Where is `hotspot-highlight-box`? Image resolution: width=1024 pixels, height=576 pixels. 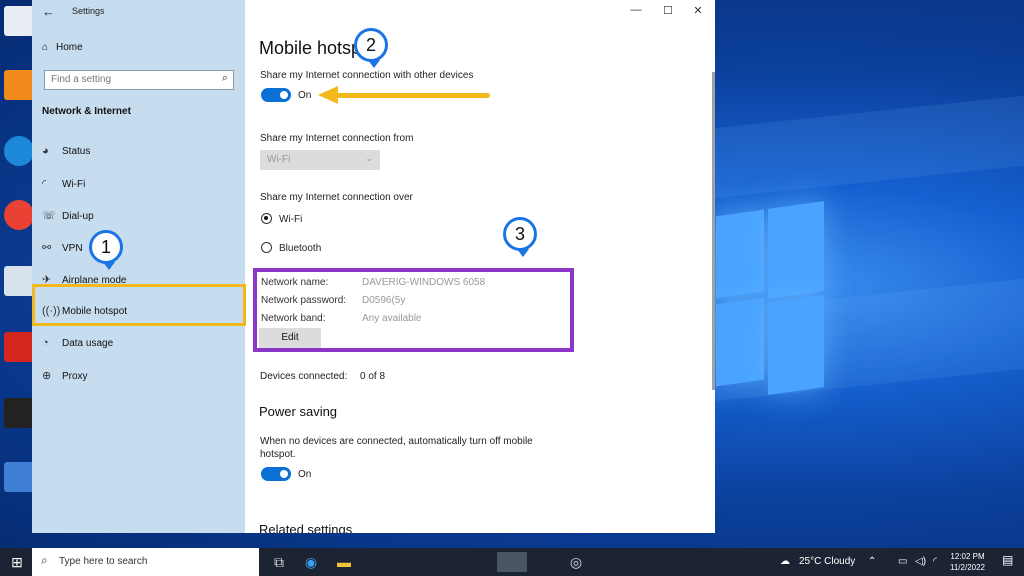
hotspot-highlight-box is located at coordinates (139, 305).